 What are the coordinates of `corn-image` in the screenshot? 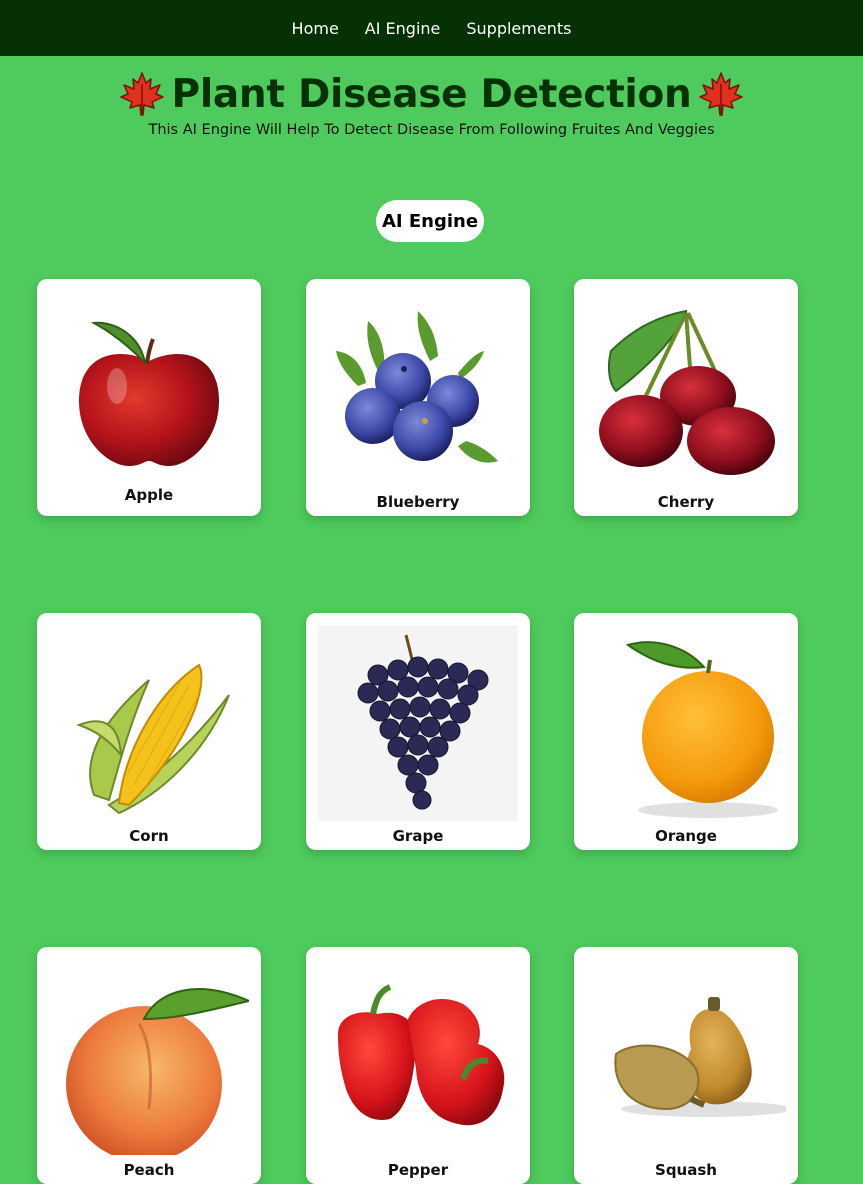 It's located at (149, 723).